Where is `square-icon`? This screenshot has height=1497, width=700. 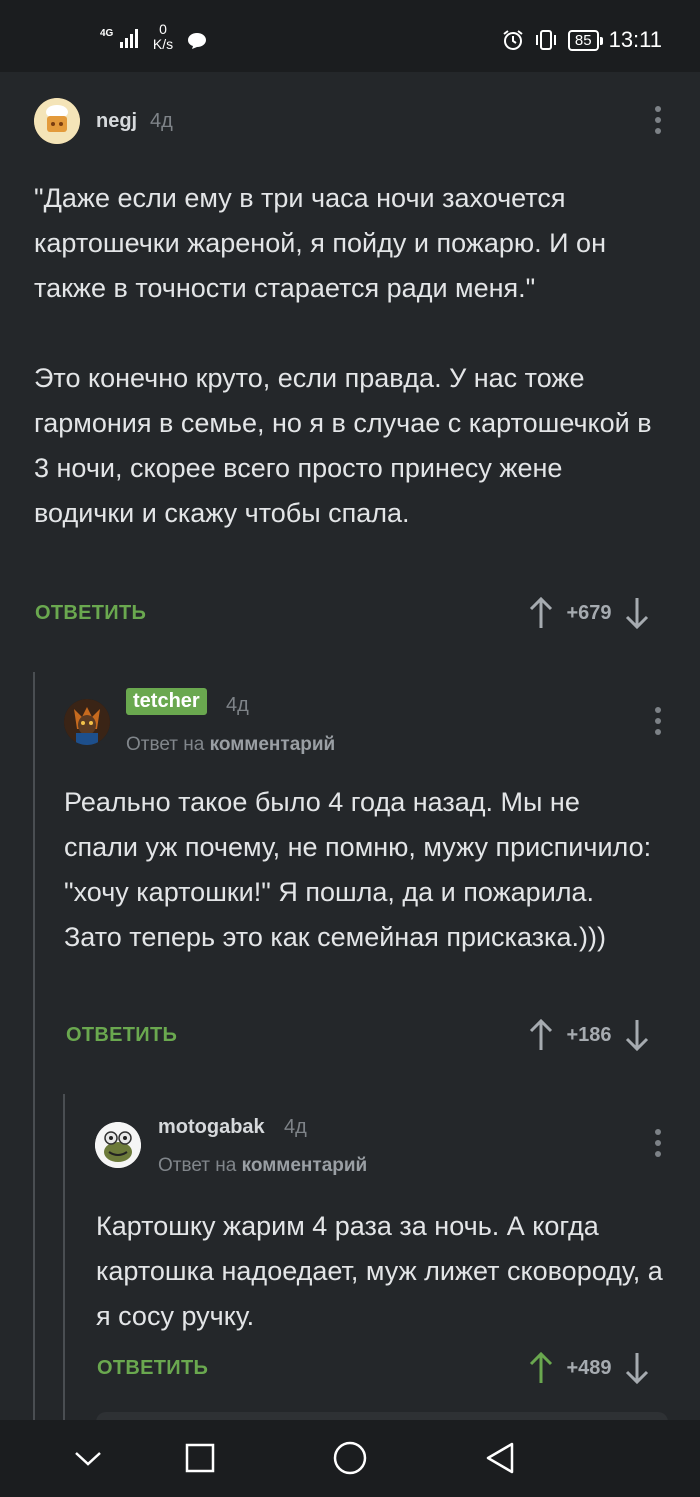
square-icon is located at coordinates (200, 1458).